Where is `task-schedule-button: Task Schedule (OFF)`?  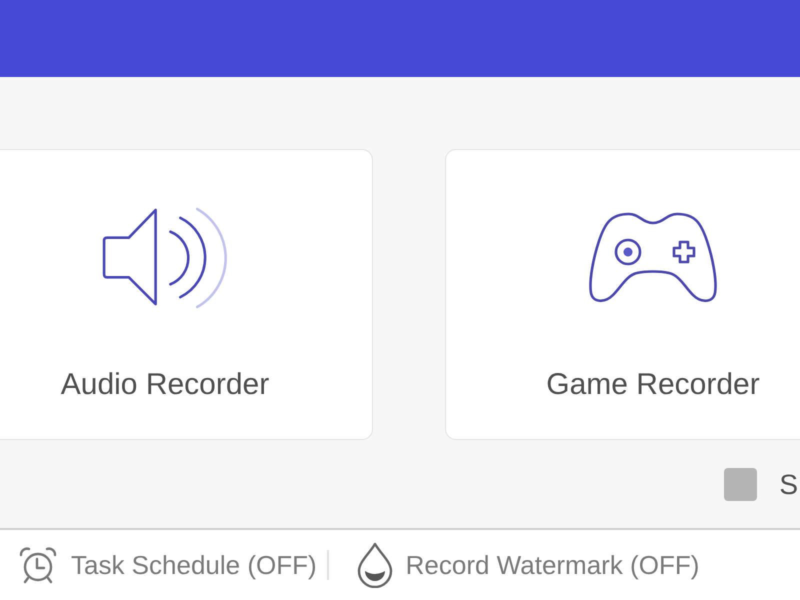
task-schedule-button: Task Schedule (OFF) is located at coordinates (167, 565).